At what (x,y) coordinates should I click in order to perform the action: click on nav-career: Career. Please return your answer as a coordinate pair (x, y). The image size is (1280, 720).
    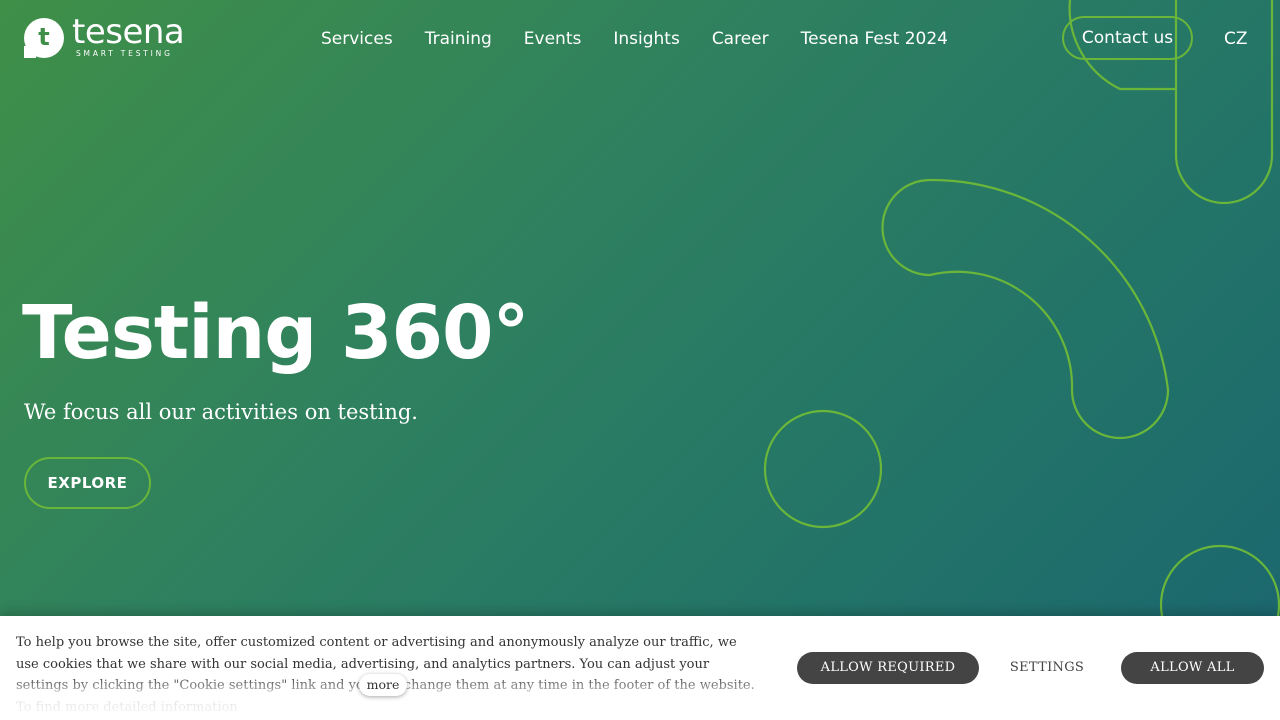
    Looking at the image, I should click on (740, 39).